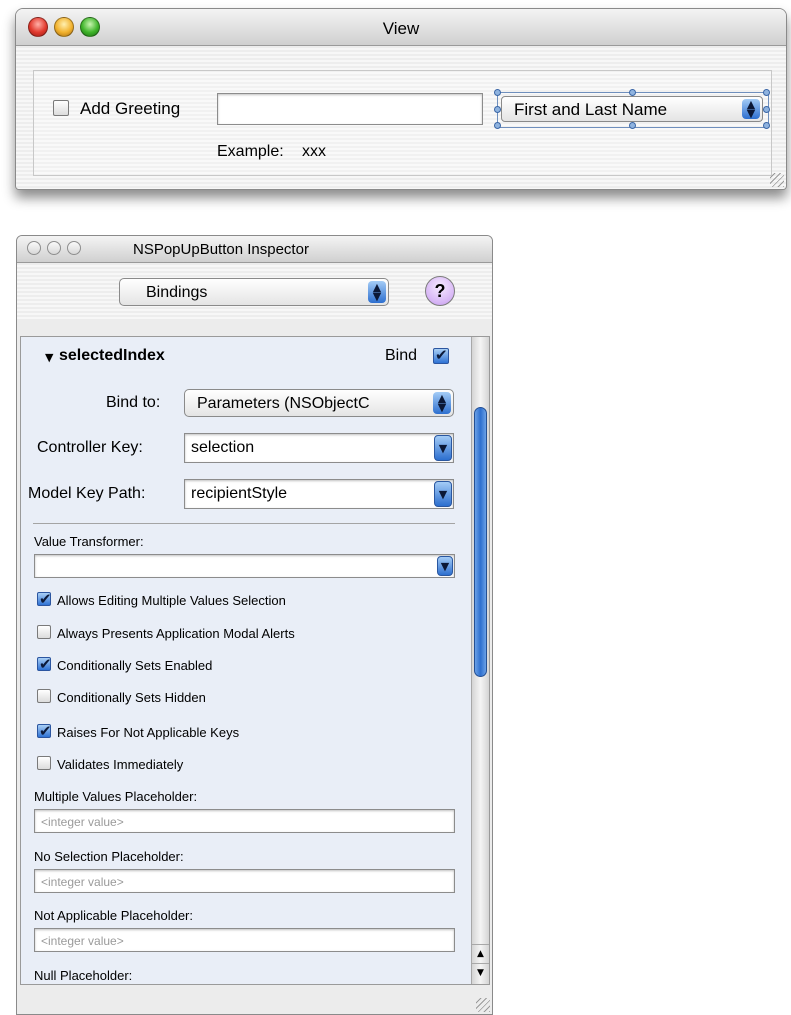  Describe the element at coordinates (632, 92) in the screenshot. I see `resize-handle-top-middle` at that location.